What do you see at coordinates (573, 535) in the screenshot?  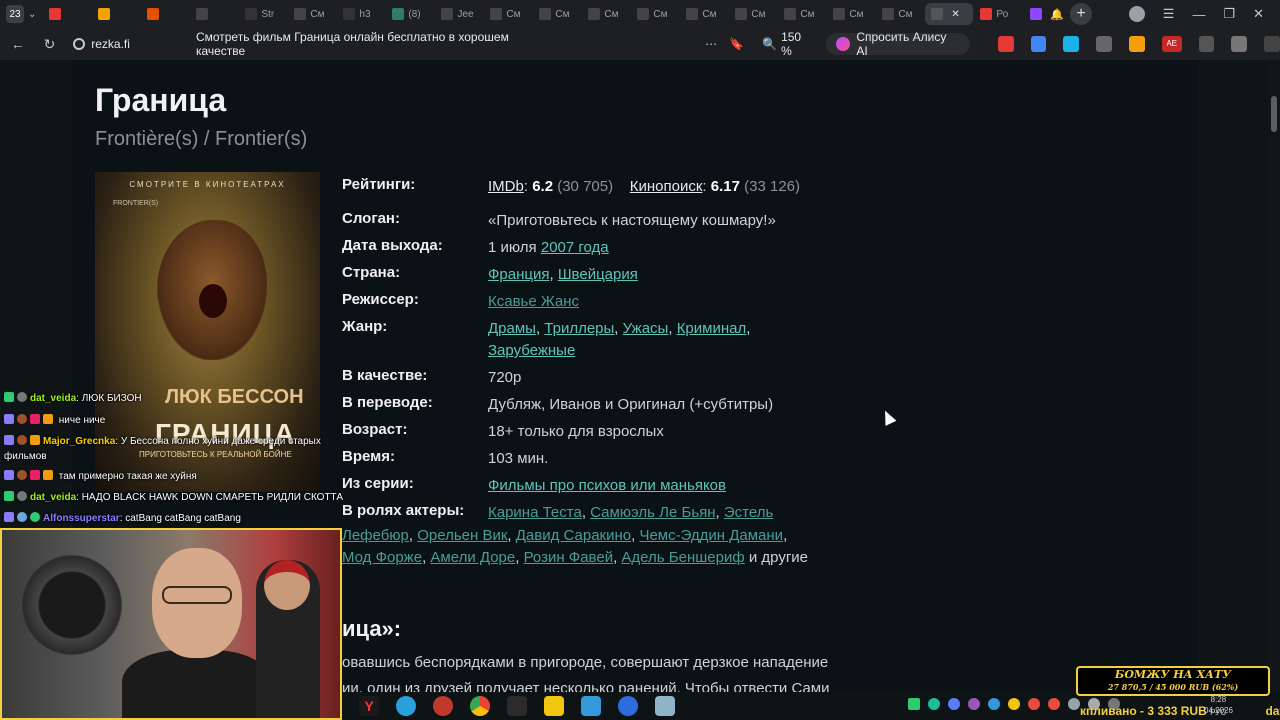 I see `actor-link: Давид Саракино` at bounding box center [573, 535].